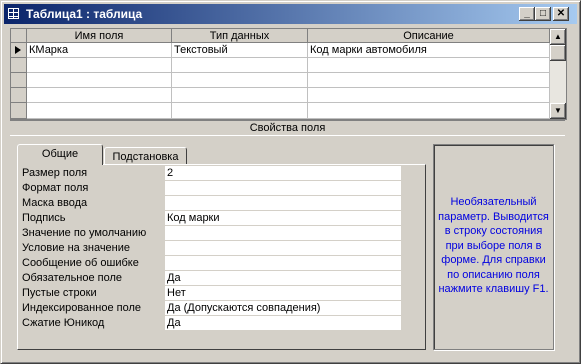  What do you see at coordinates (55, 203) in the screenshot?
I see `property-label: Маска ввода` at bounding box center [55, 203].